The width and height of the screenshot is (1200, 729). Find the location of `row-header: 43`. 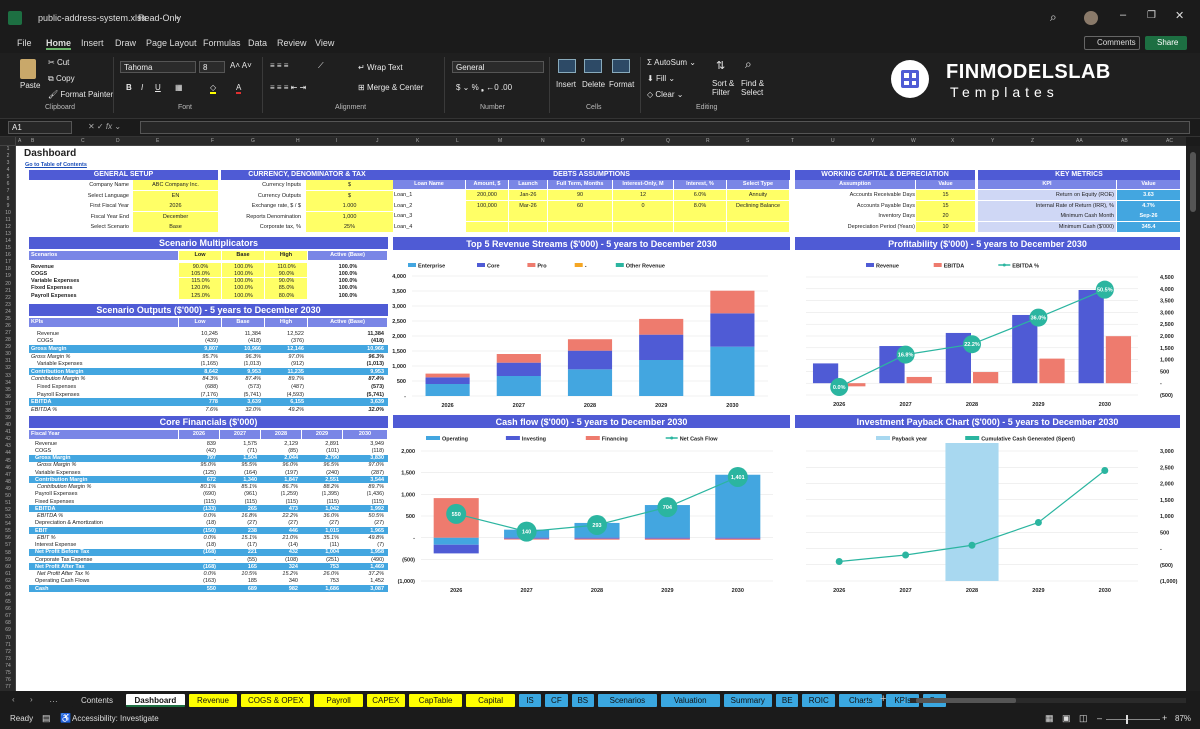

row-header: 43 is located at coordinates (7, 446).